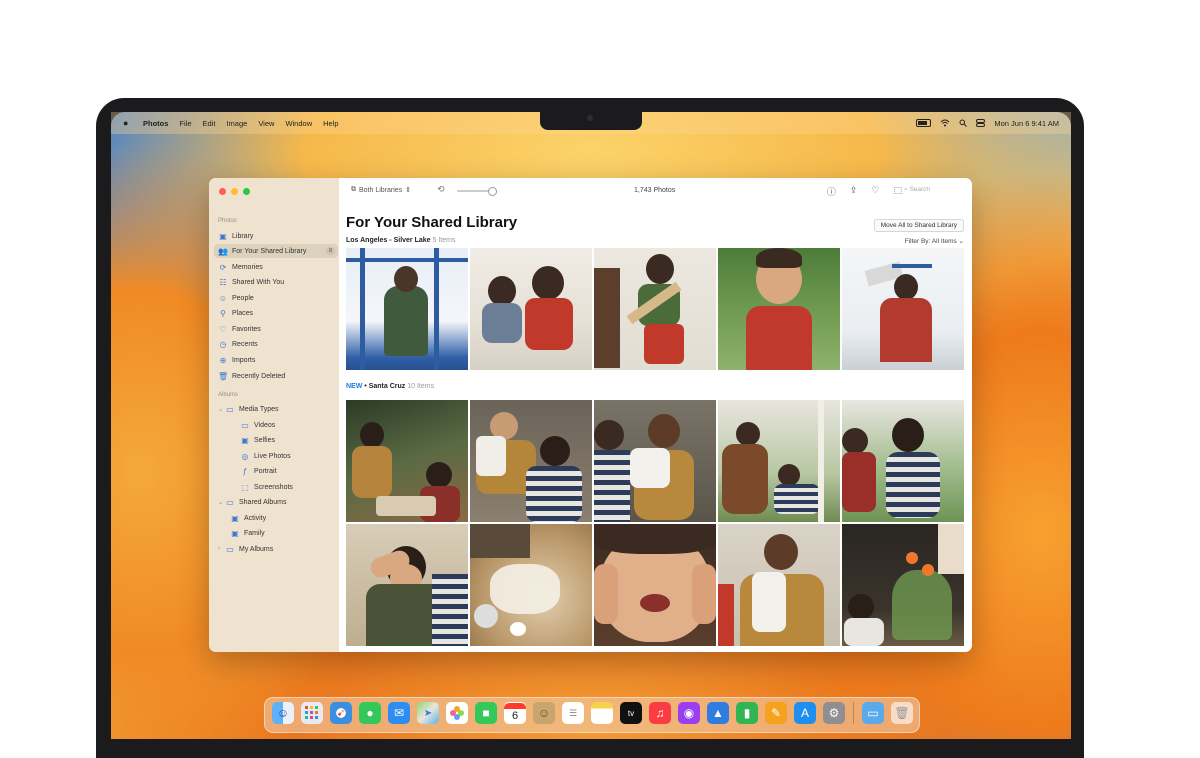 This screenshot has width=1200, height=758. I want to click on sidebar-item-recents: ◷ Recents, so click(238, 344).